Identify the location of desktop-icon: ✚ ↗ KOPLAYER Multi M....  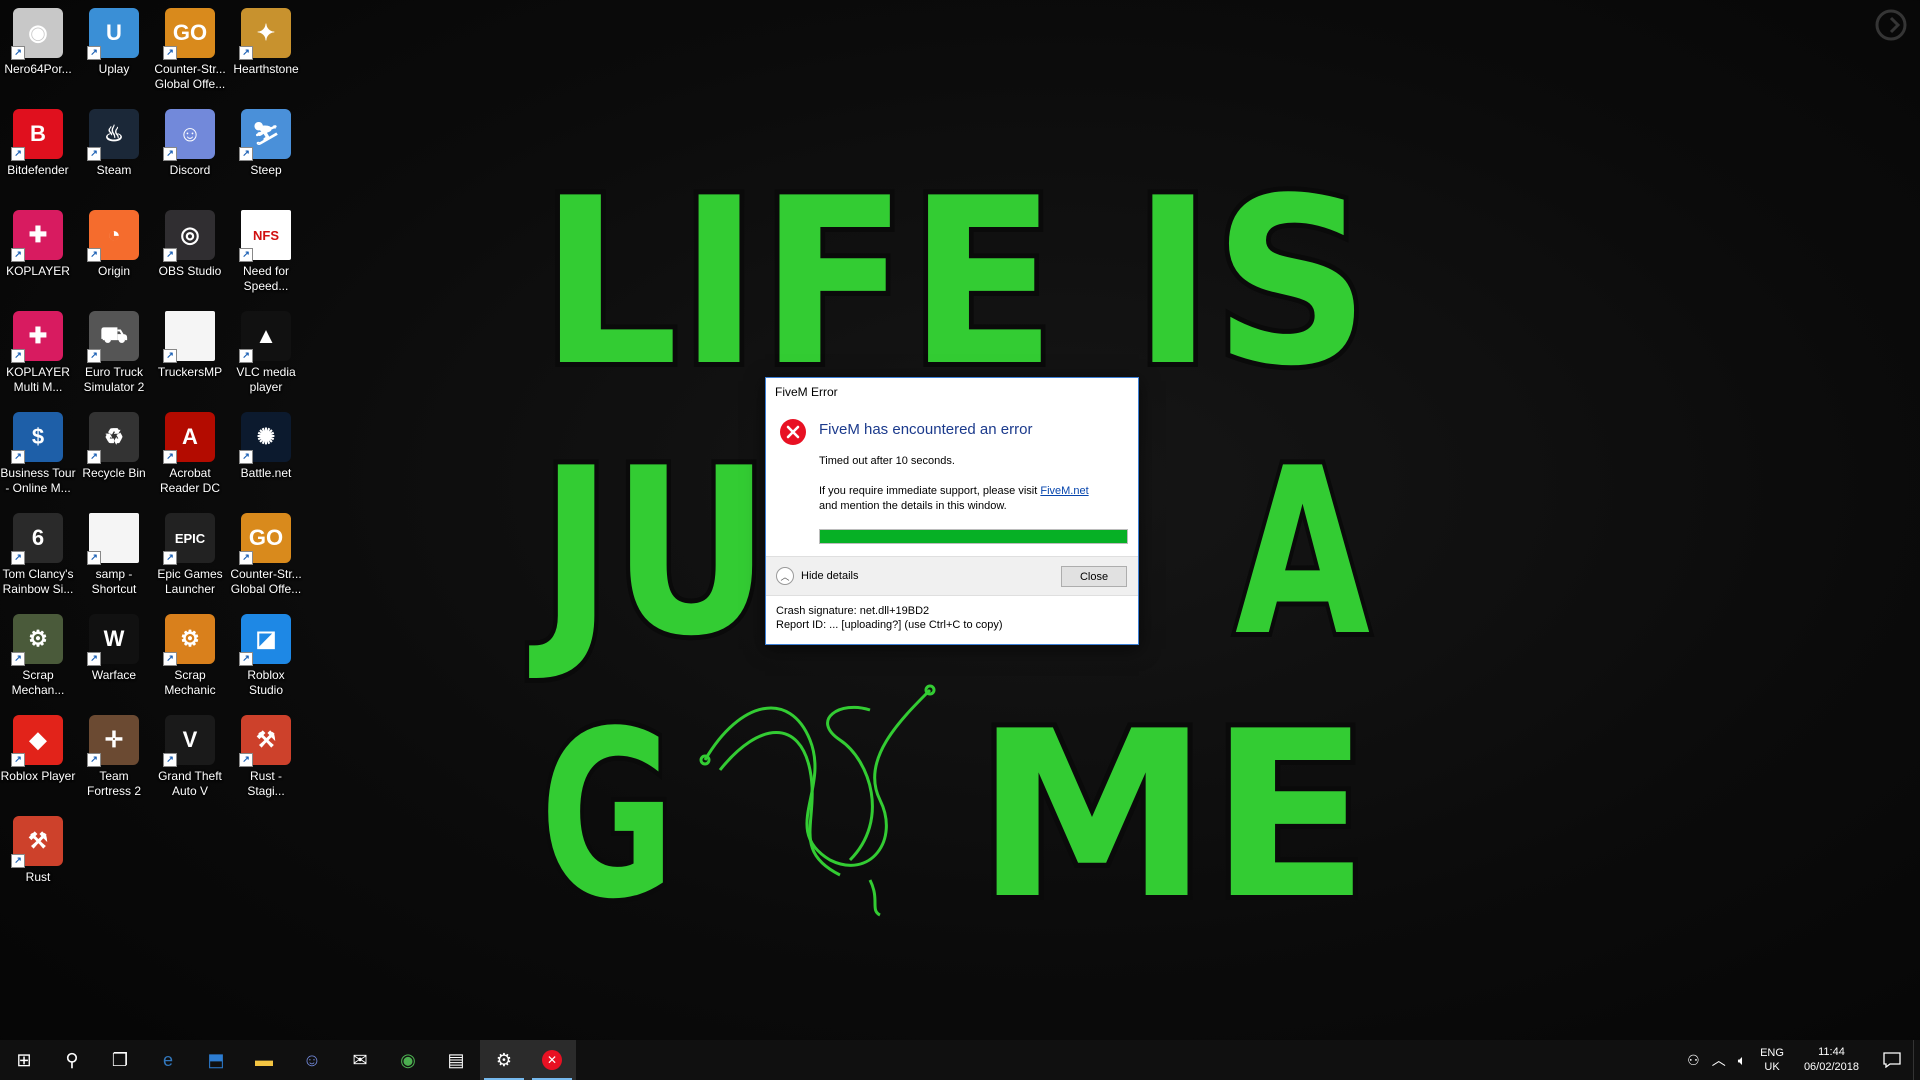
(38, 355).